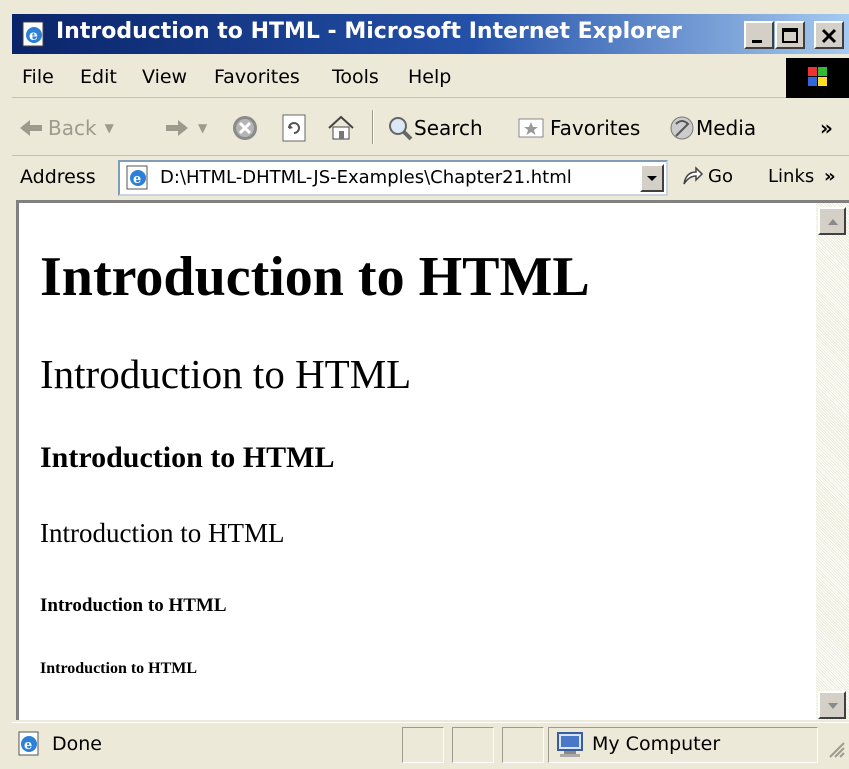 The width and height of the screenshot is (849, 769). What do you see at coordinates (373, 127) in the screenshot?
I see `toolbar-separator` at bounding box center [373, 127].